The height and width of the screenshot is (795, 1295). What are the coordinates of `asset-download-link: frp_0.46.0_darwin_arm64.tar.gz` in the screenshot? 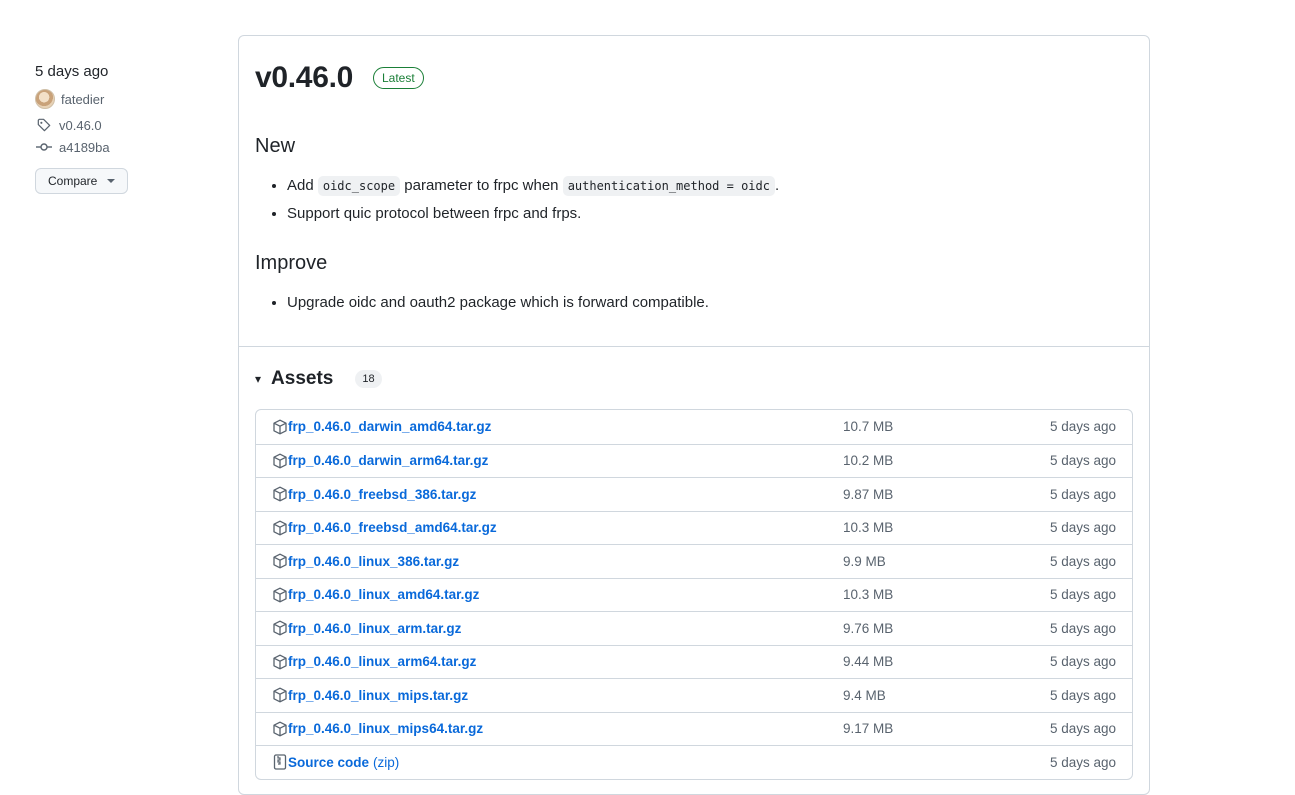 It's located at (388, 460).